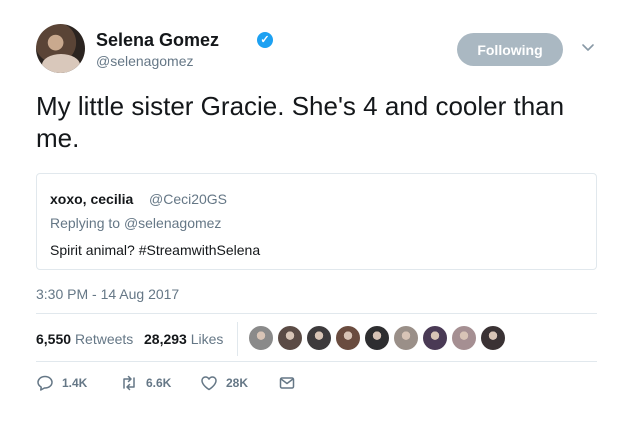 This screenshot has height=423, width=633. I want to click on direct-message-button, so click(291, 383).